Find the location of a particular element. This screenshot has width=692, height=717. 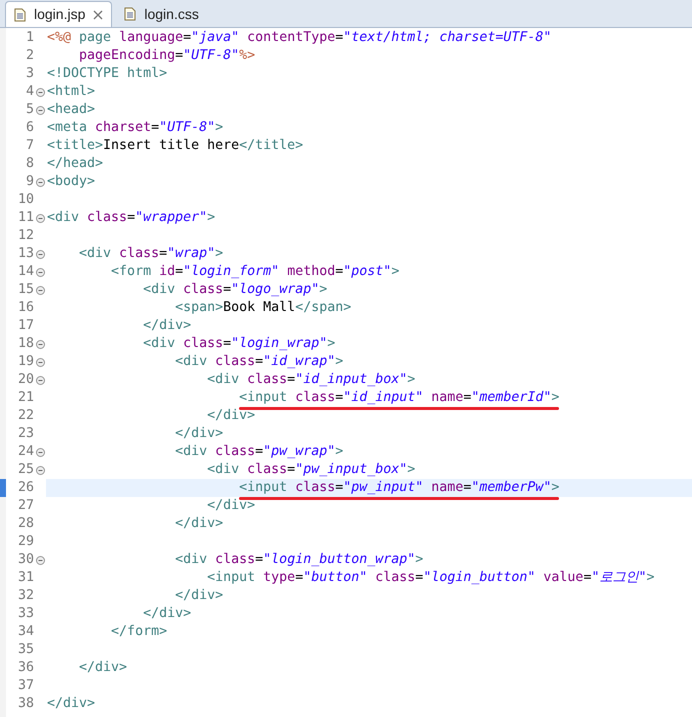

line-number: 18 is located at coordinates (25, 344).